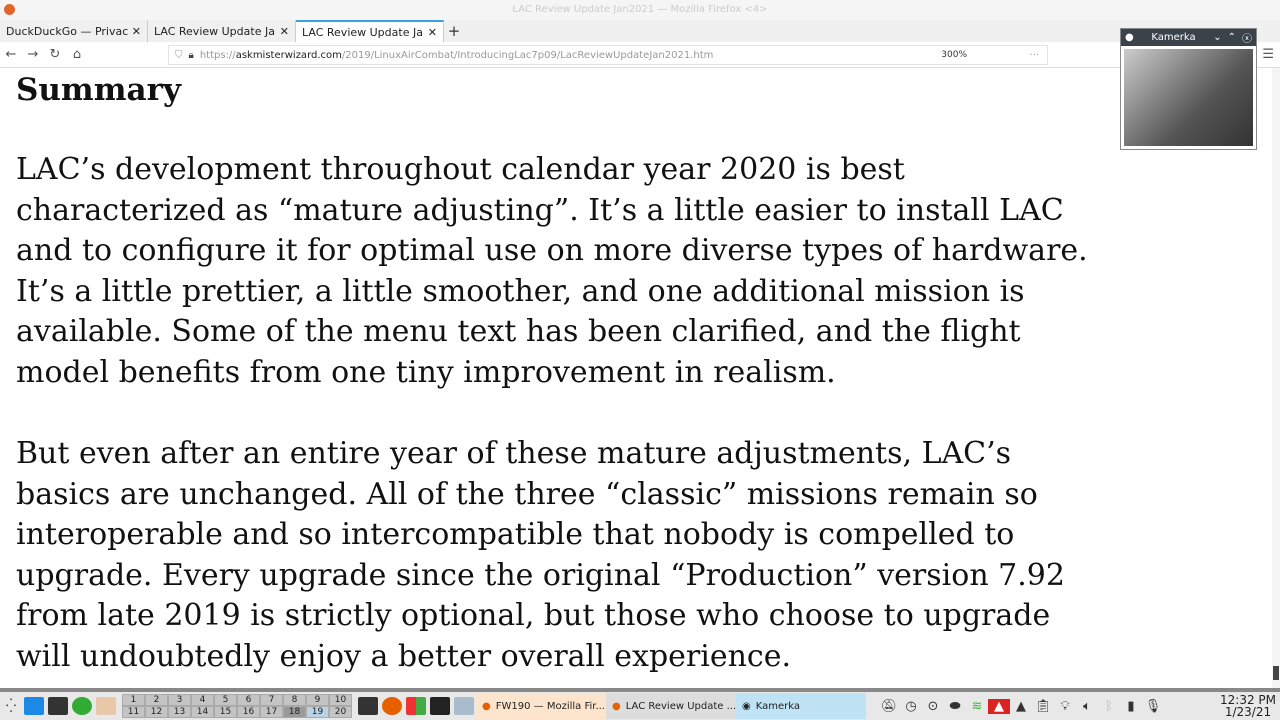  Describe the element at coordinates (1173, 37) in the screenshot. I see `title-text: Kamerka` at that location.